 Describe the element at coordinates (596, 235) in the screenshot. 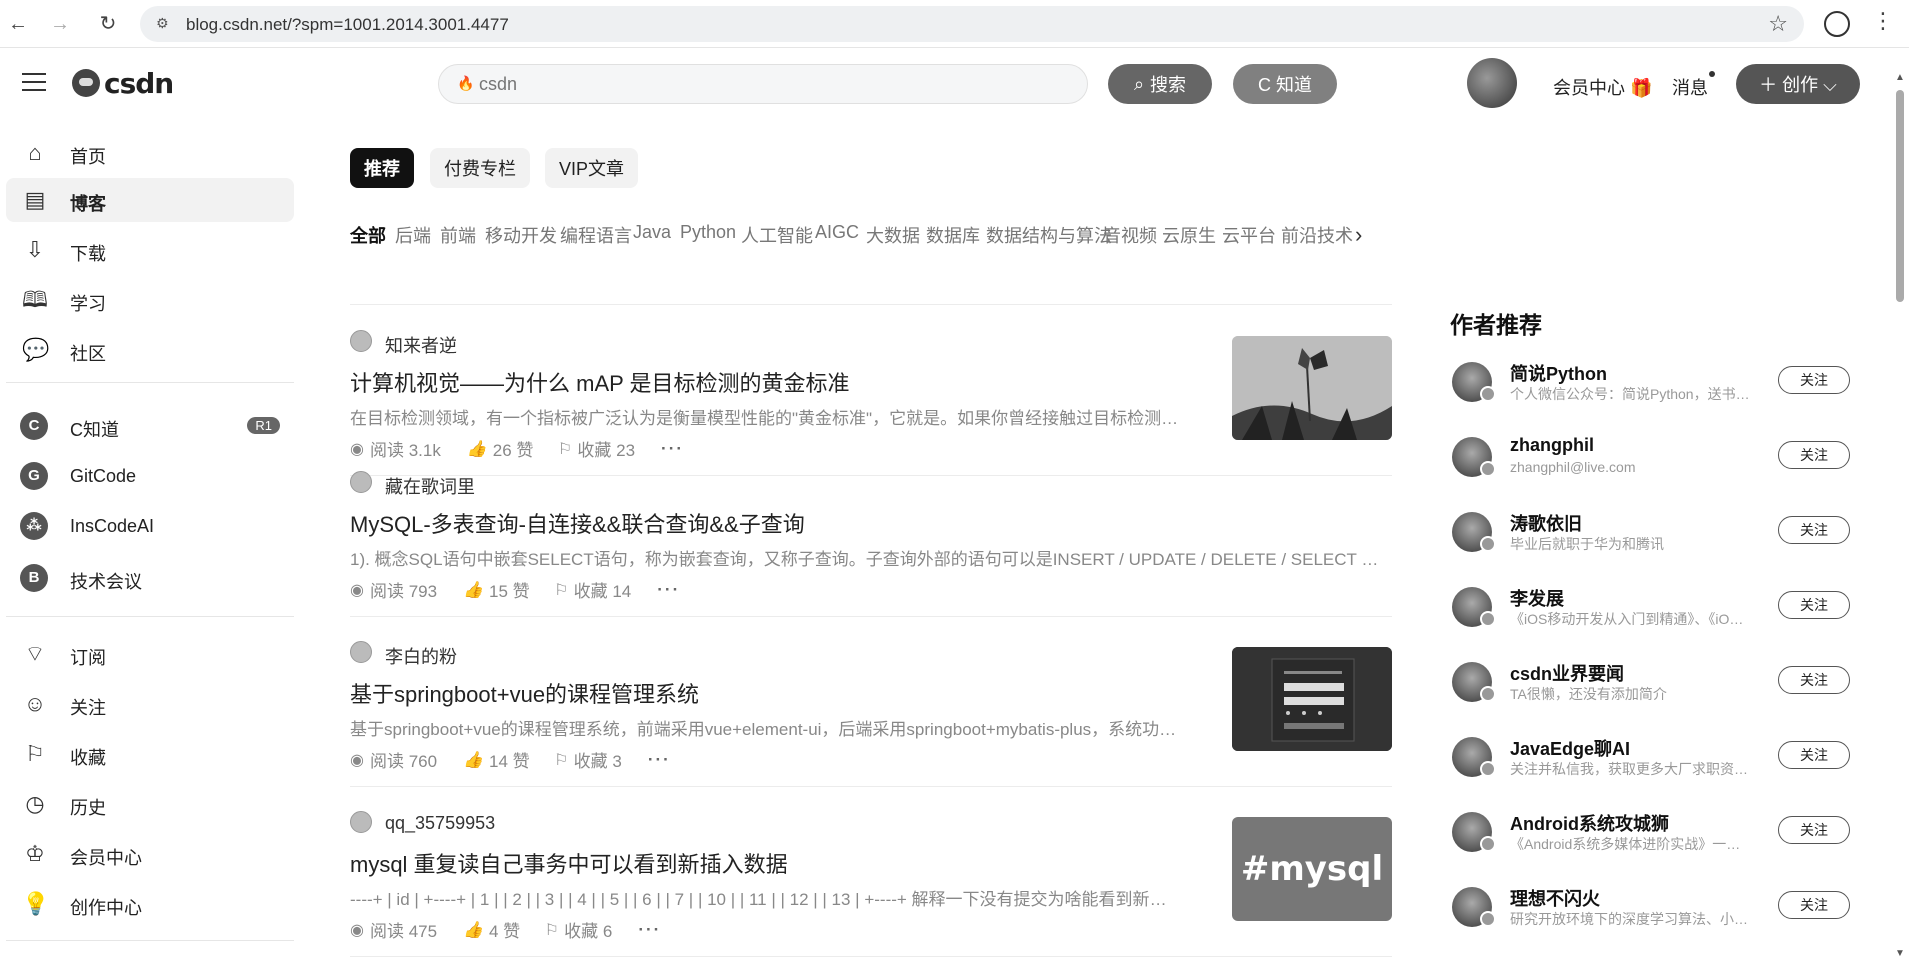

I see `category-item: 编程语言` at that location.